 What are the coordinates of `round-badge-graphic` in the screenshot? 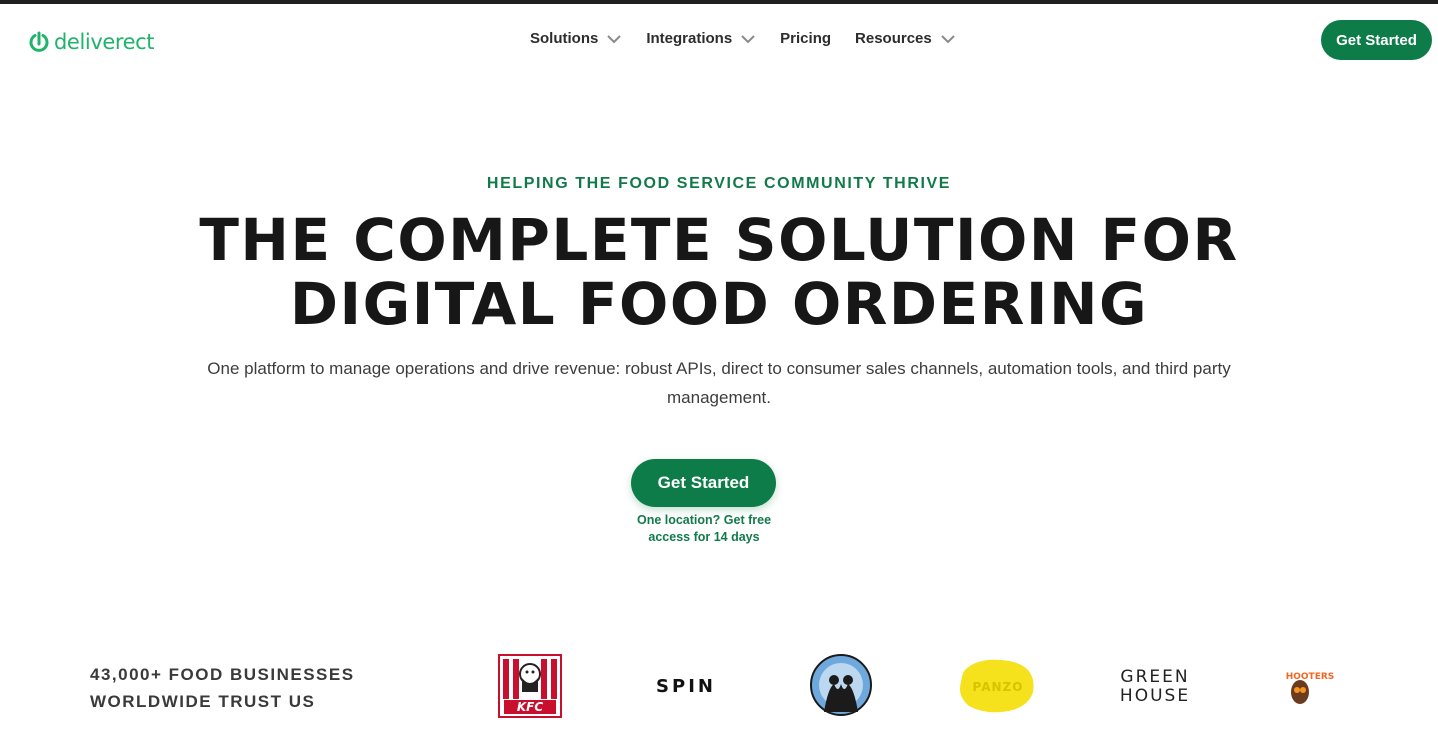 It's located at (841, 685).